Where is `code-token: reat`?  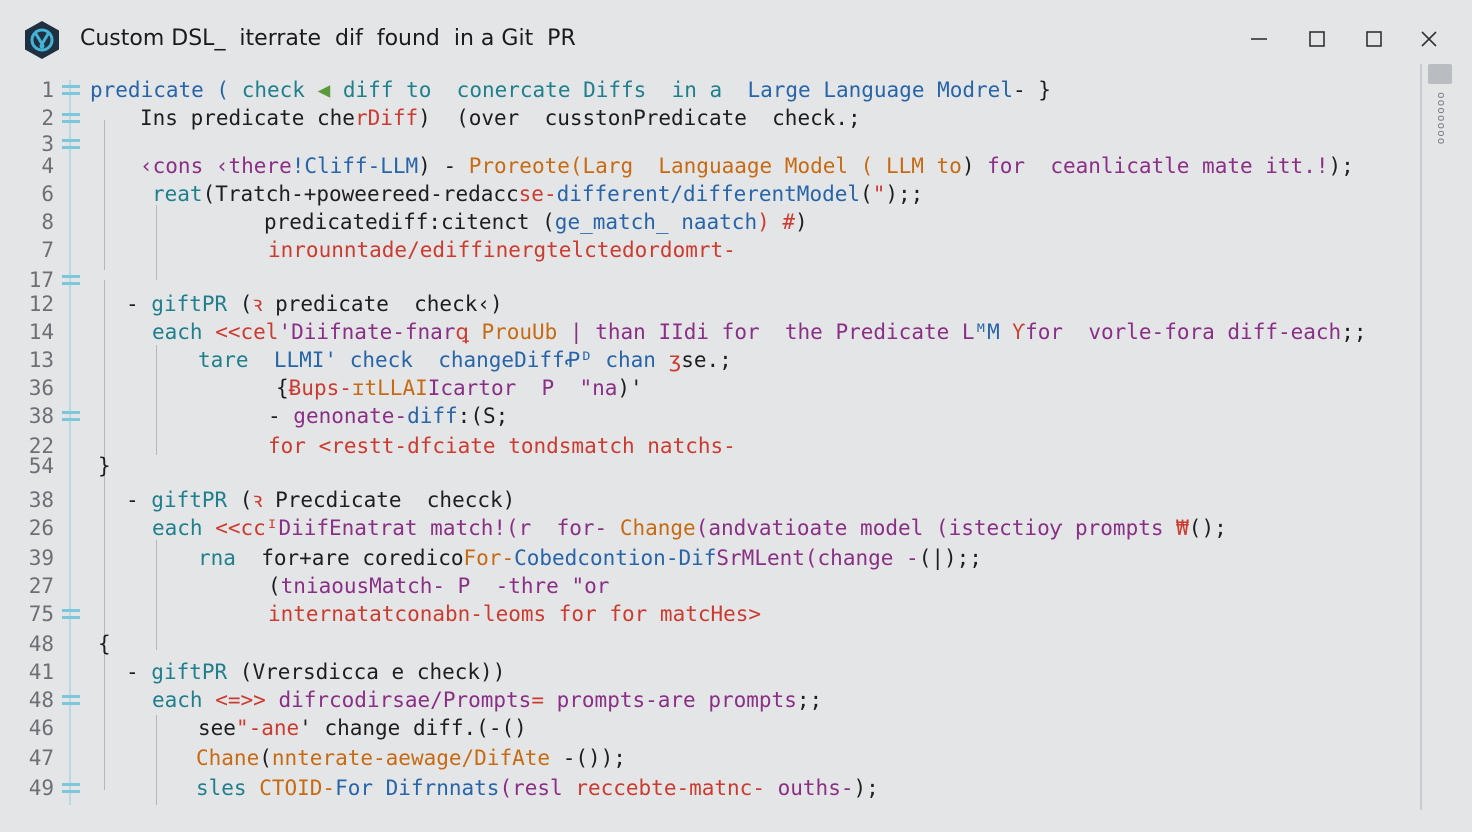
code-token: reat is located at coordinates (177, 194).